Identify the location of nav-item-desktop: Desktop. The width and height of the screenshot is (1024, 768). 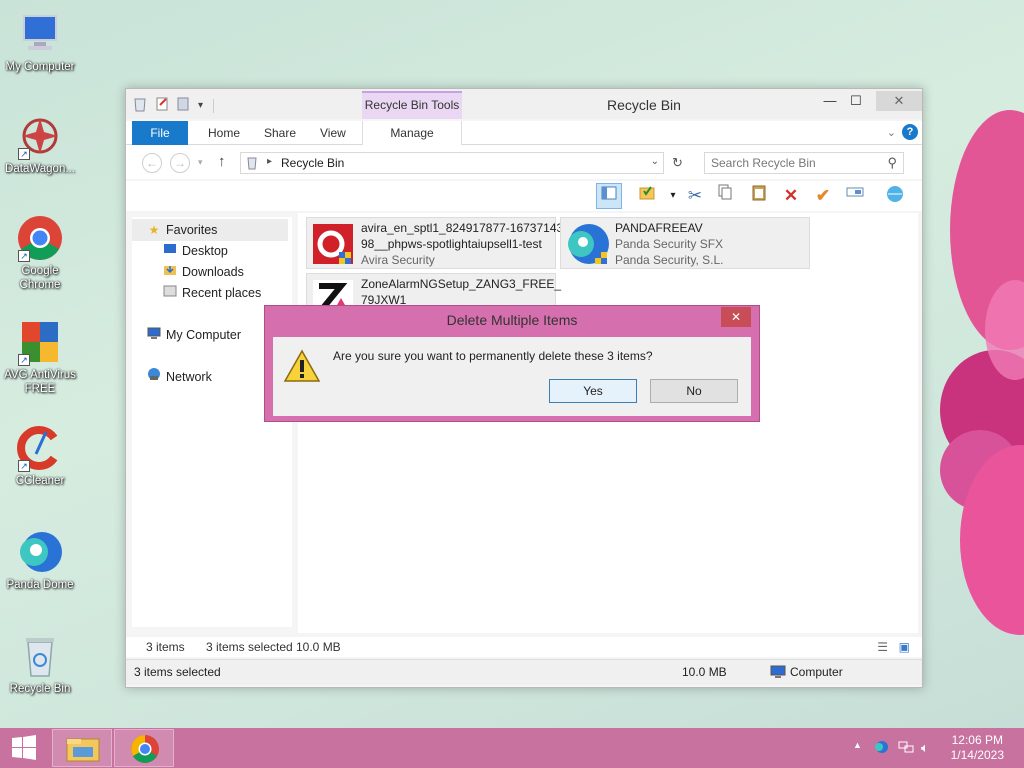
(195, 251).